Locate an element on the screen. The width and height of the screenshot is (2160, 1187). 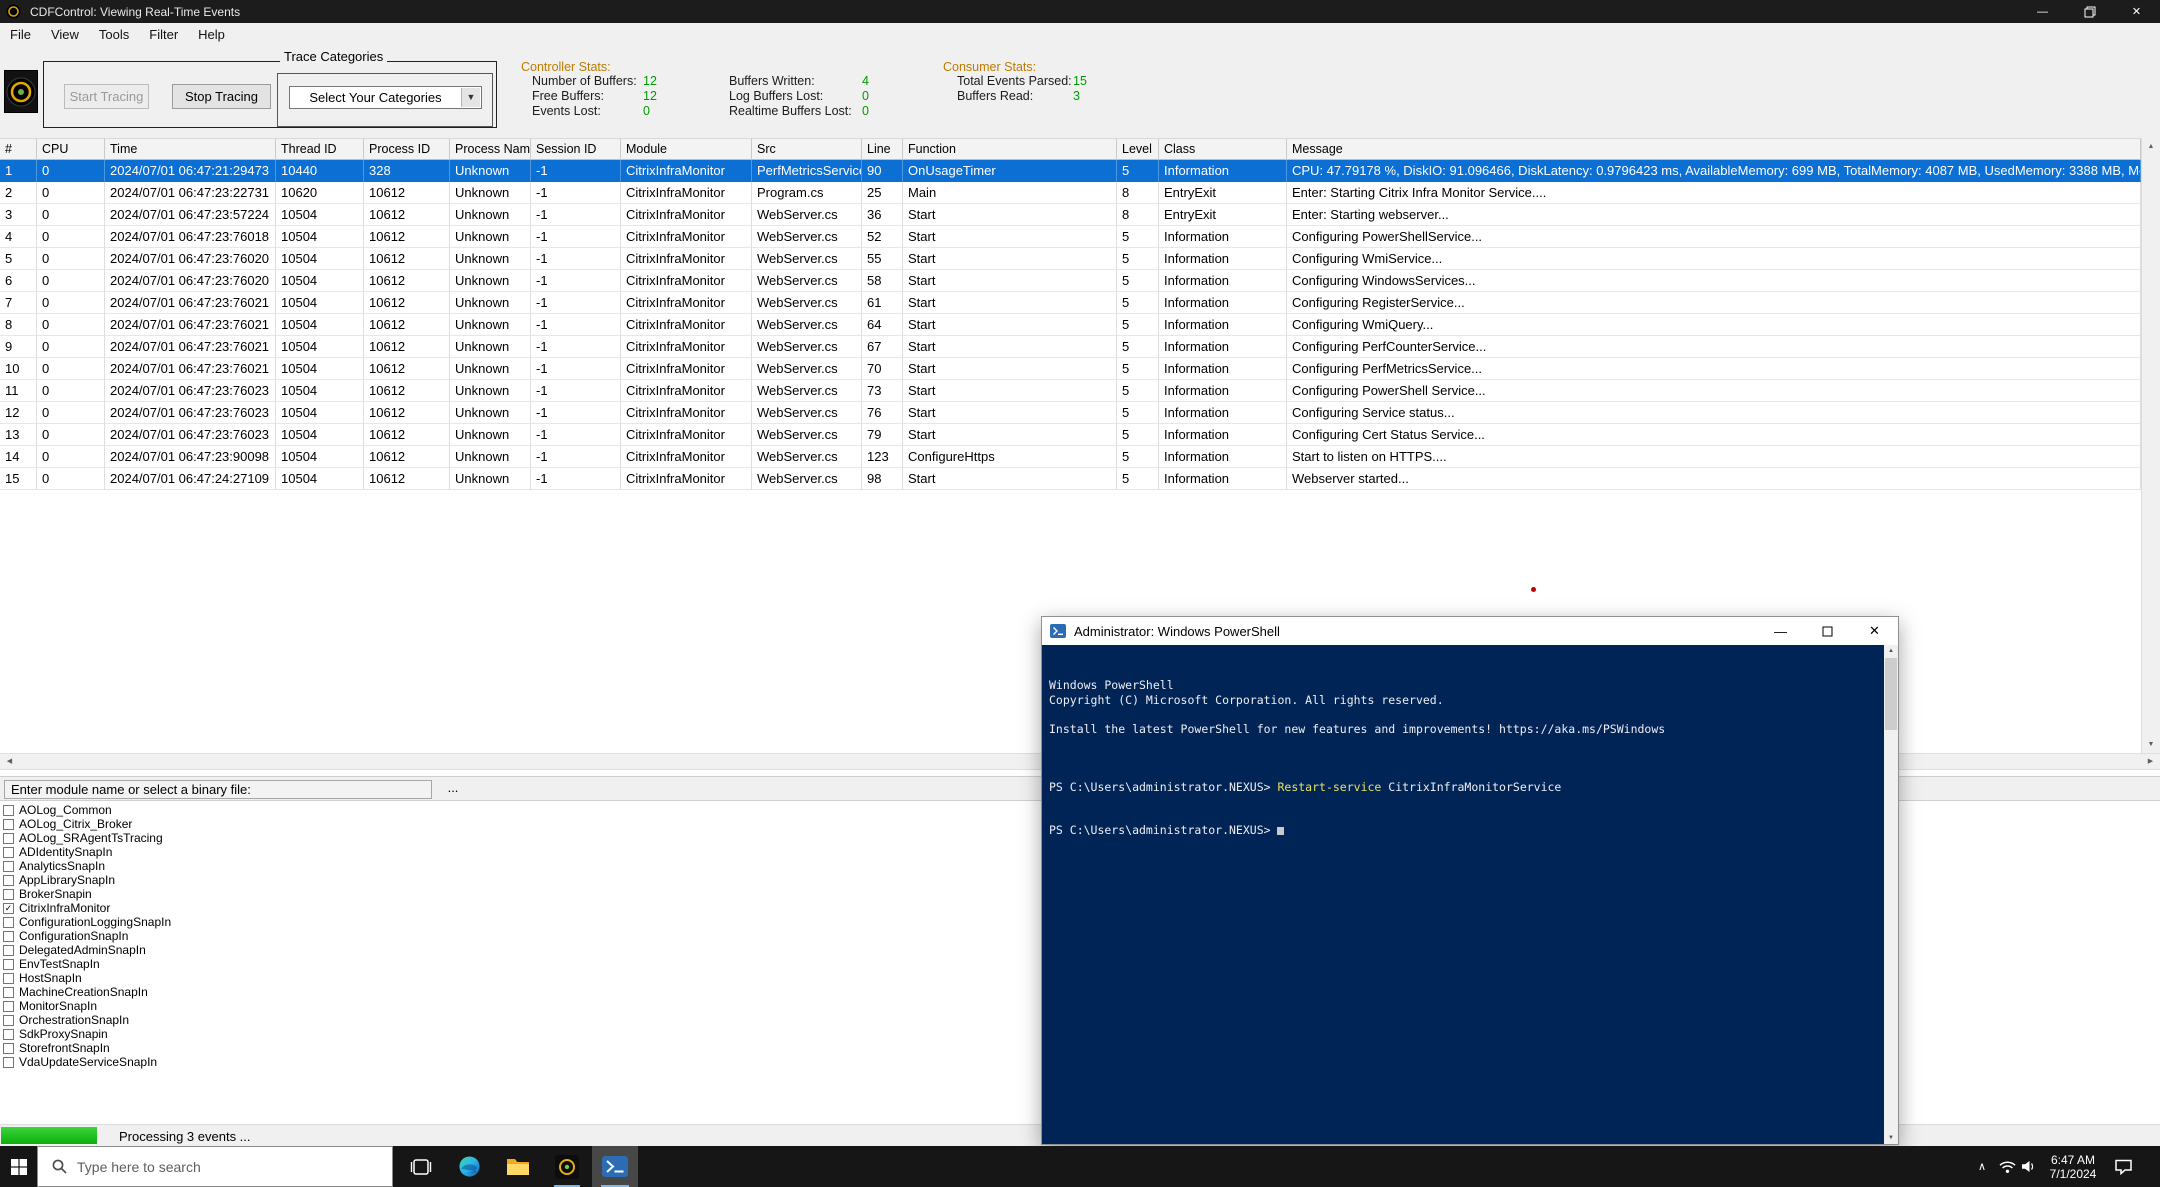
column-header-module: Module is located at coordinates (686, 149).